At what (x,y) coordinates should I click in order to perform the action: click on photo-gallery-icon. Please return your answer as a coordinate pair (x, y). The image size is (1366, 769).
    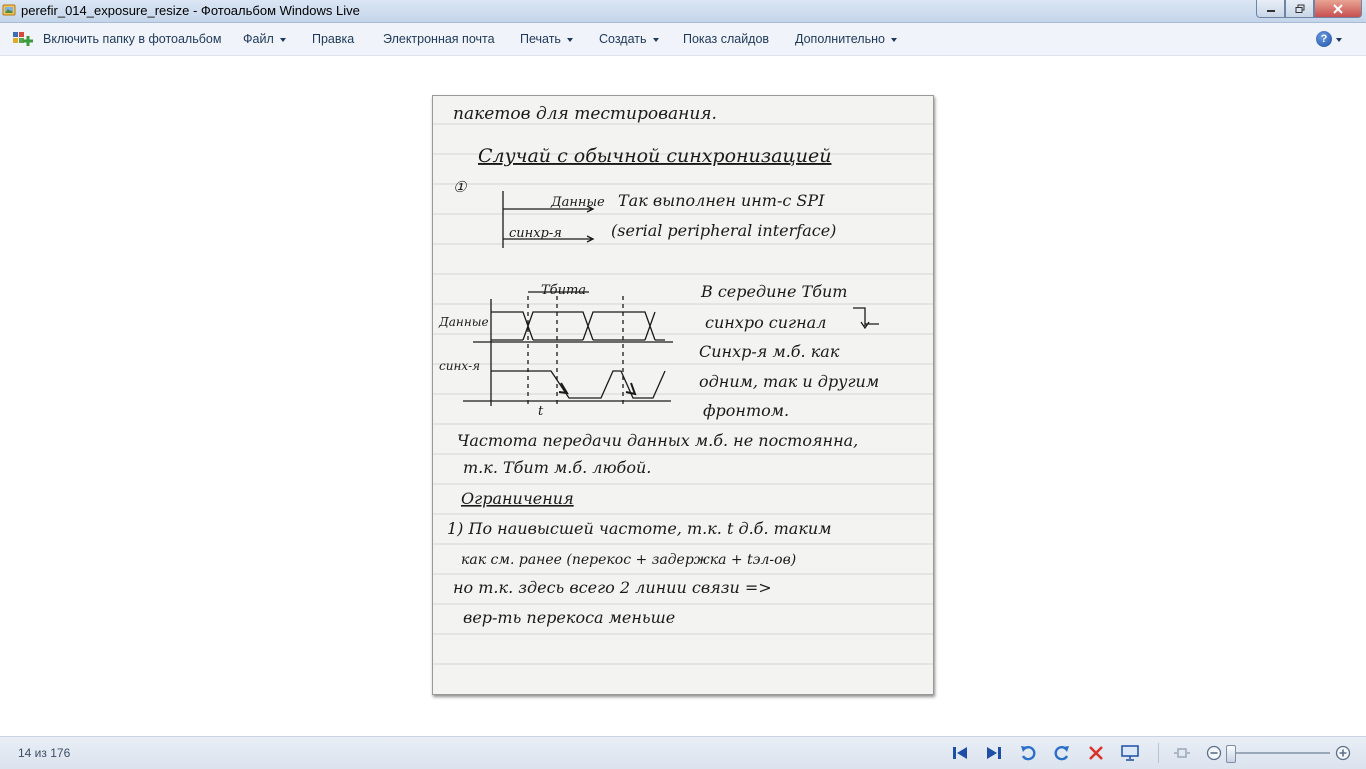
    Looking at the image, I should click on (9, 10).